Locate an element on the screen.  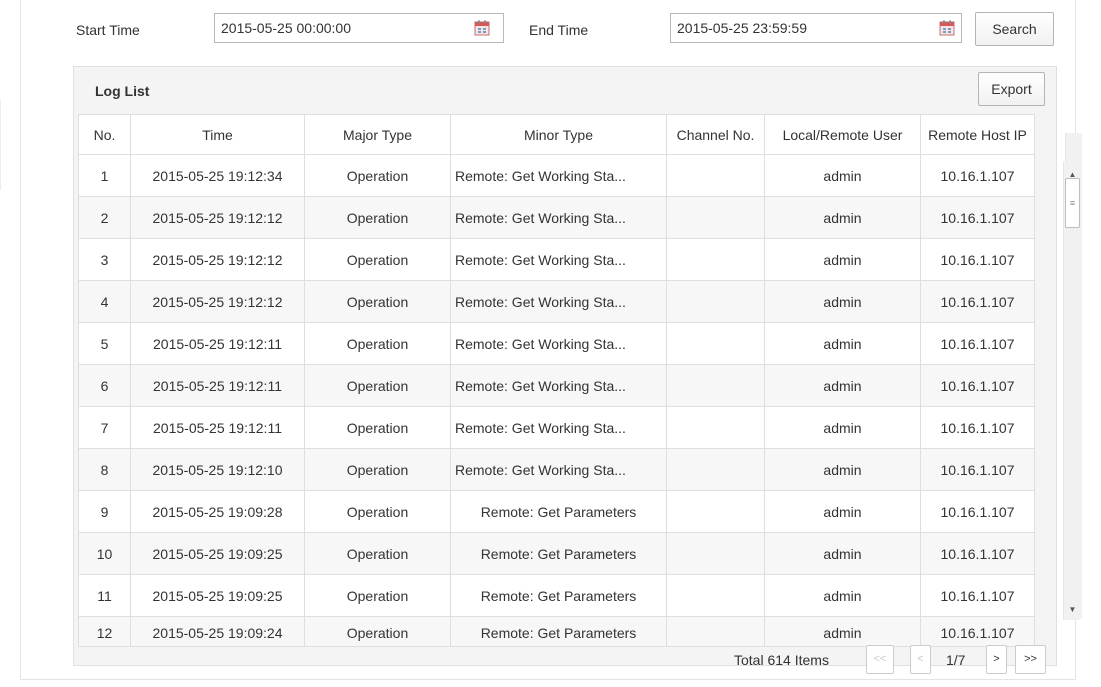
start-time-label: Start Time is located at coordinates (108, 30).